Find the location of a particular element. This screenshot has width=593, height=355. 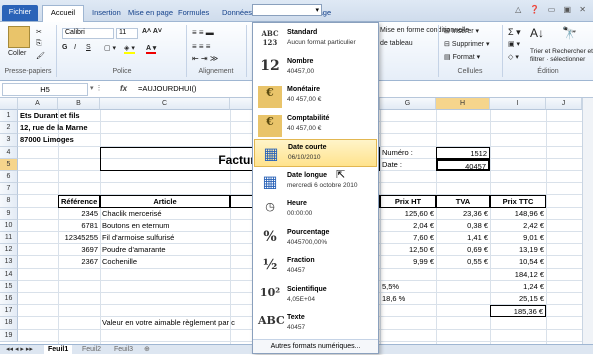

row-header: 6 is located at coordinates (9, 177).